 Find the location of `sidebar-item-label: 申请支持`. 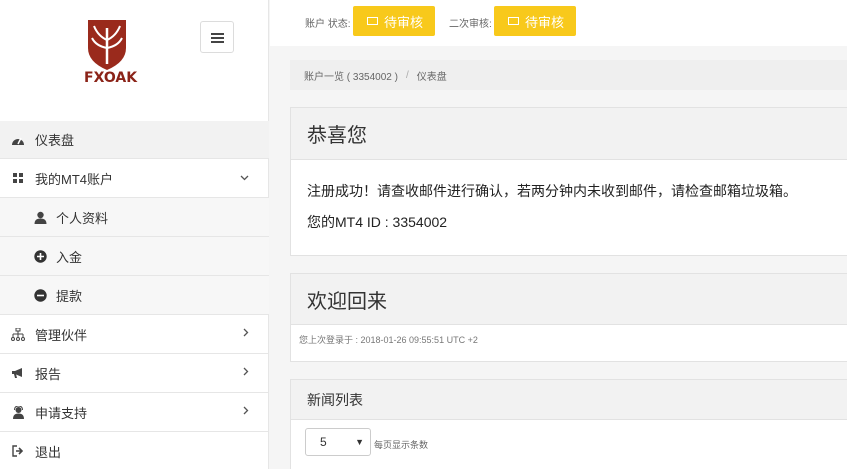

sidebar-item-label: 申请支持 is located at coordinates (61, 413).